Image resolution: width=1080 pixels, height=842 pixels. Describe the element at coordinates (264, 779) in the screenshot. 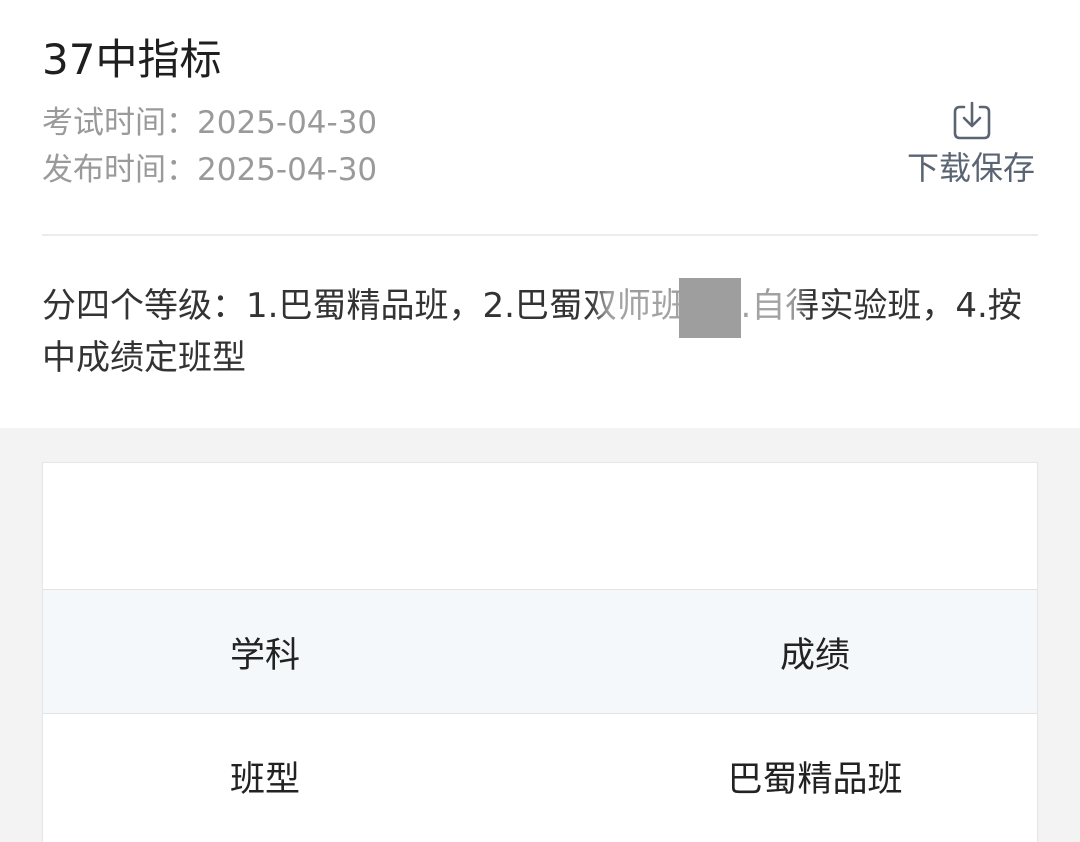

I see `cell-subject: 班型` at that location.